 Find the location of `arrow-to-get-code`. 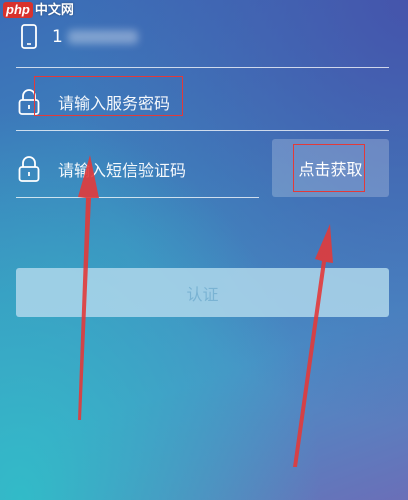

arrow-to-get-code is located at coordinates (313, 345).